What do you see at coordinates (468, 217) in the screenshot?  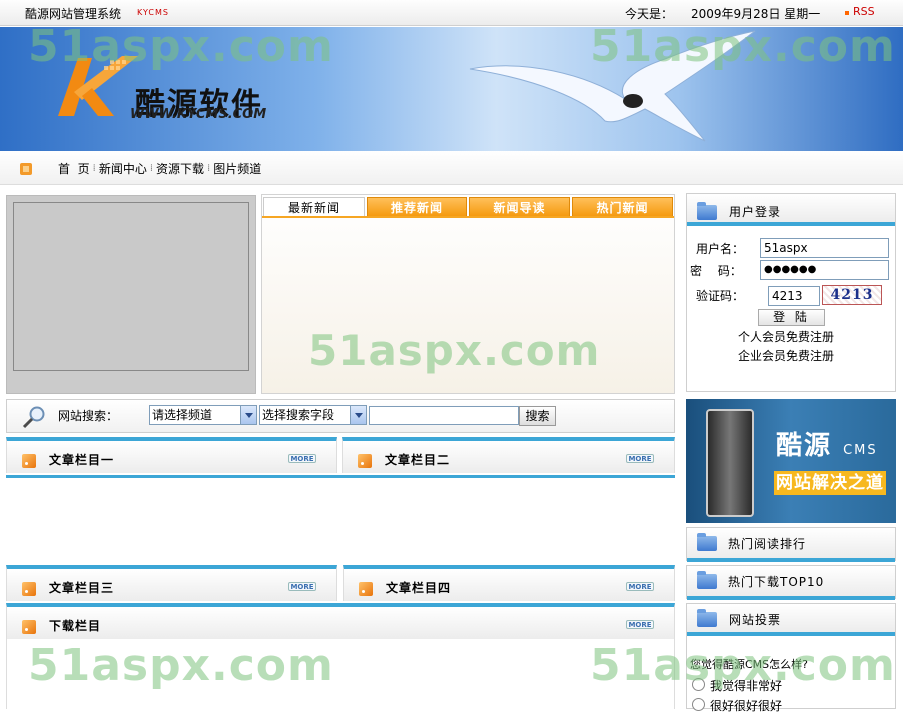 I see `tab-underline` at bounding box center [468, 217].